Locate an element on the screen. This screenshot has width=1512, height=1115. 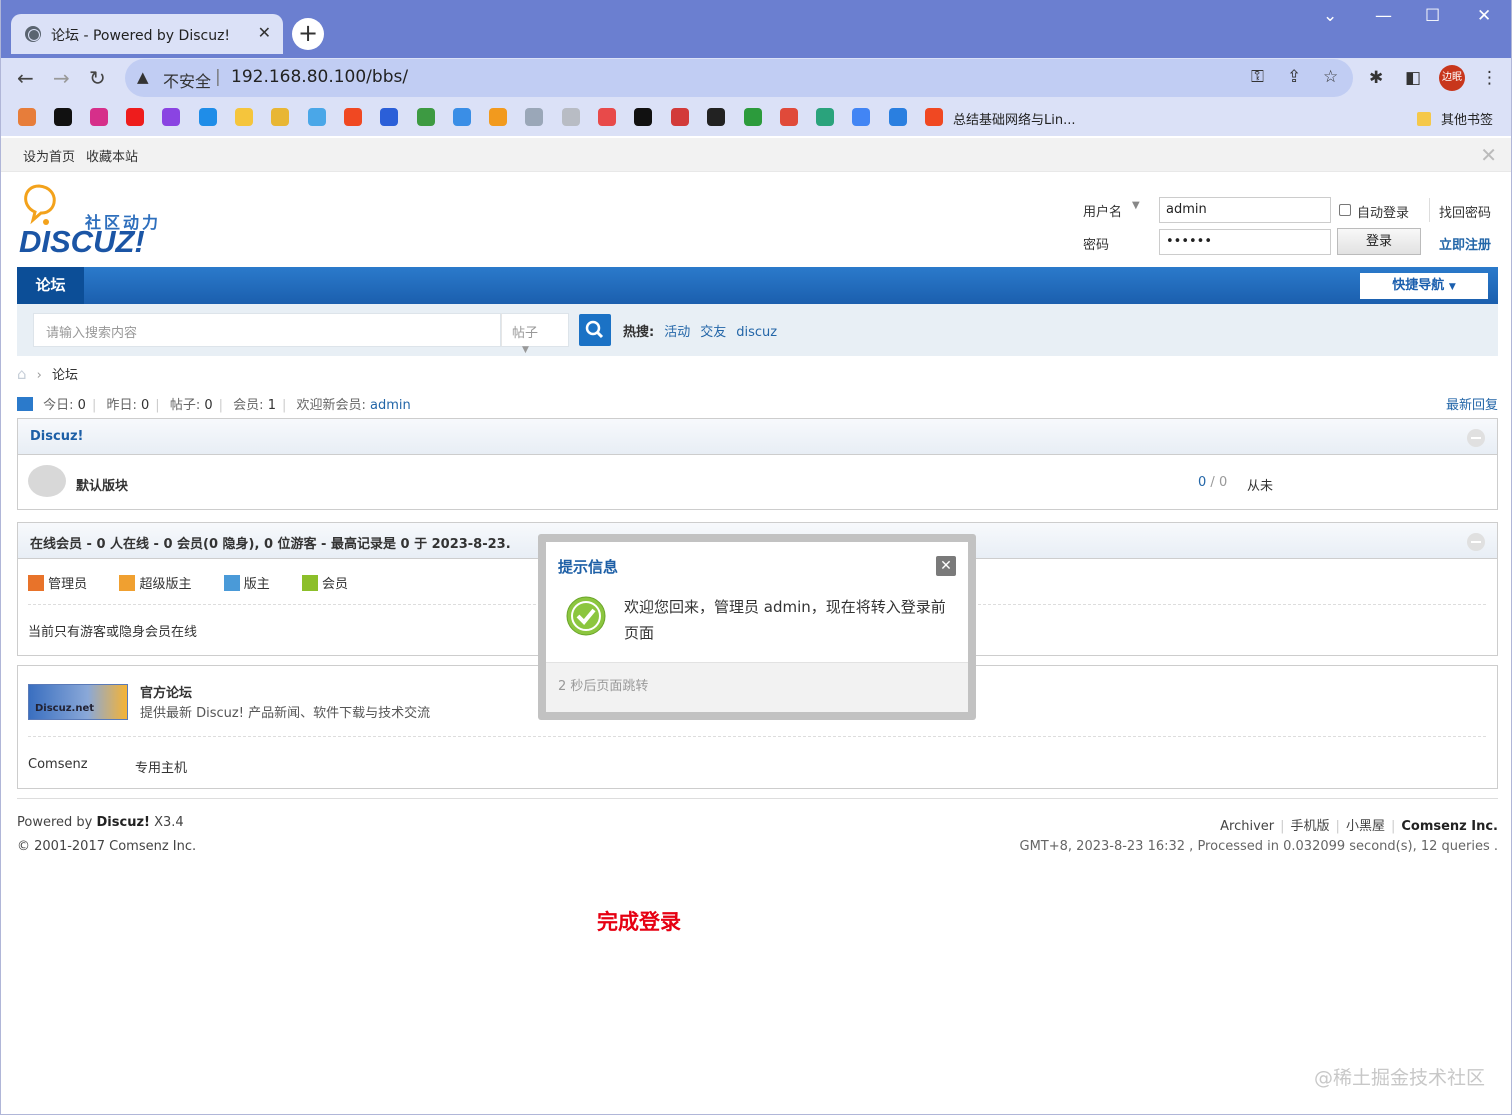
sidebar-icon: ◧ is located at coordinates (1413, 78).